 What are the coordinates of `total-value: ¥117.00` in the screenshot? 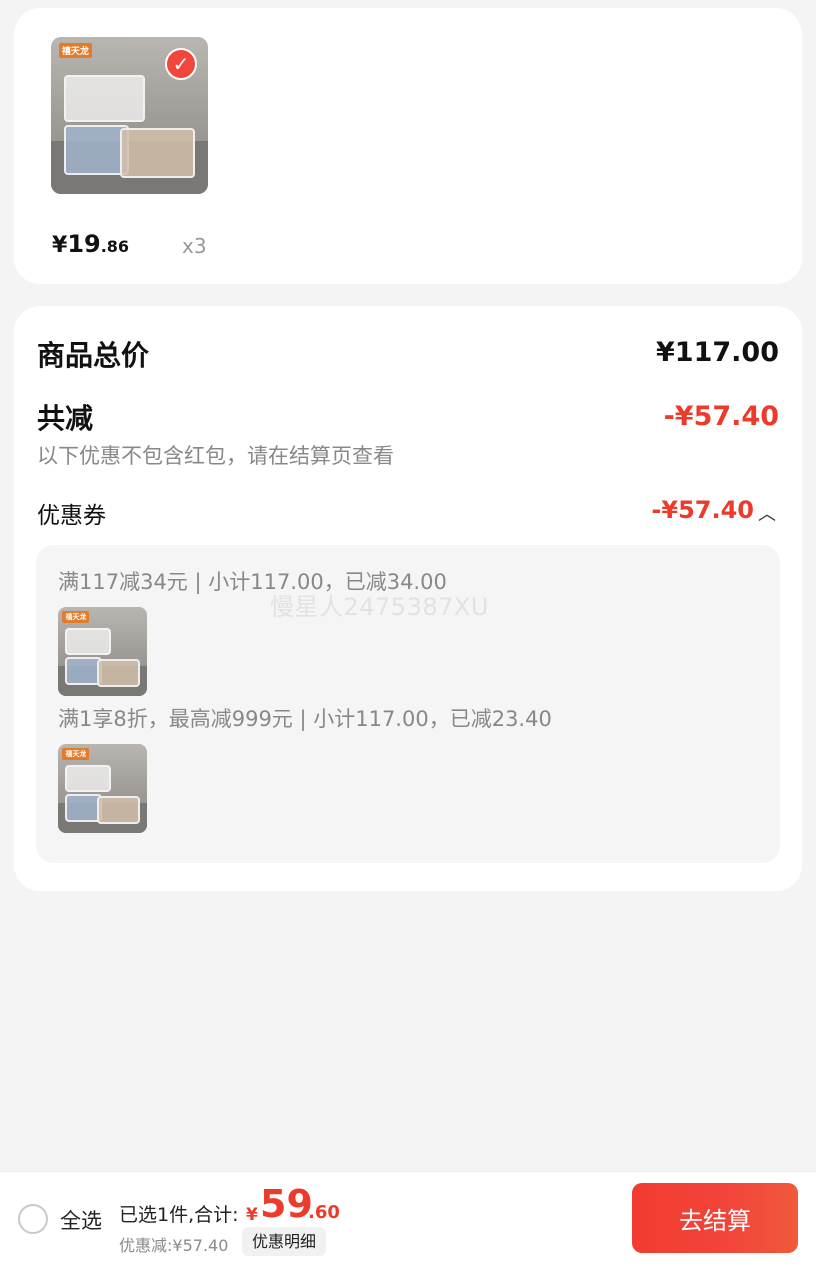 It's located at (717, 352).